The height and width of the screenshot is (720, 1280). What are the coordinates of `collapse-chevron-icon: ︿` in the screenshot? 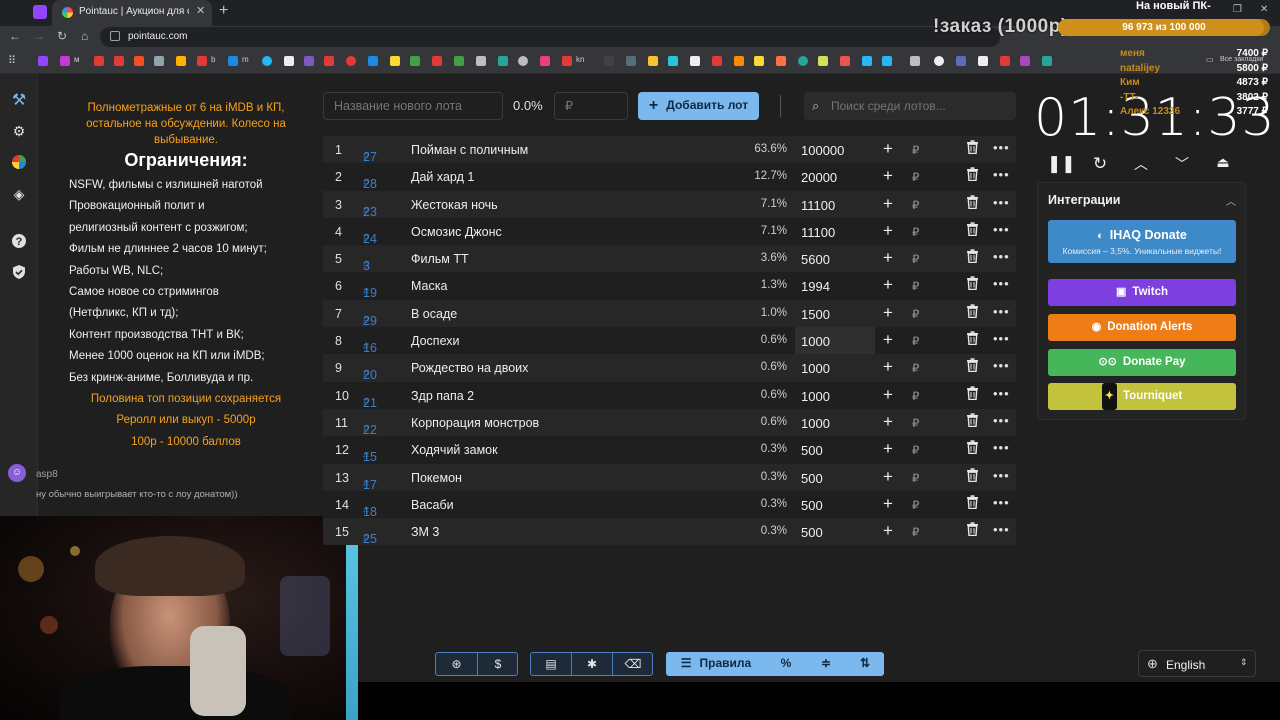 It's located at (1231, 200).